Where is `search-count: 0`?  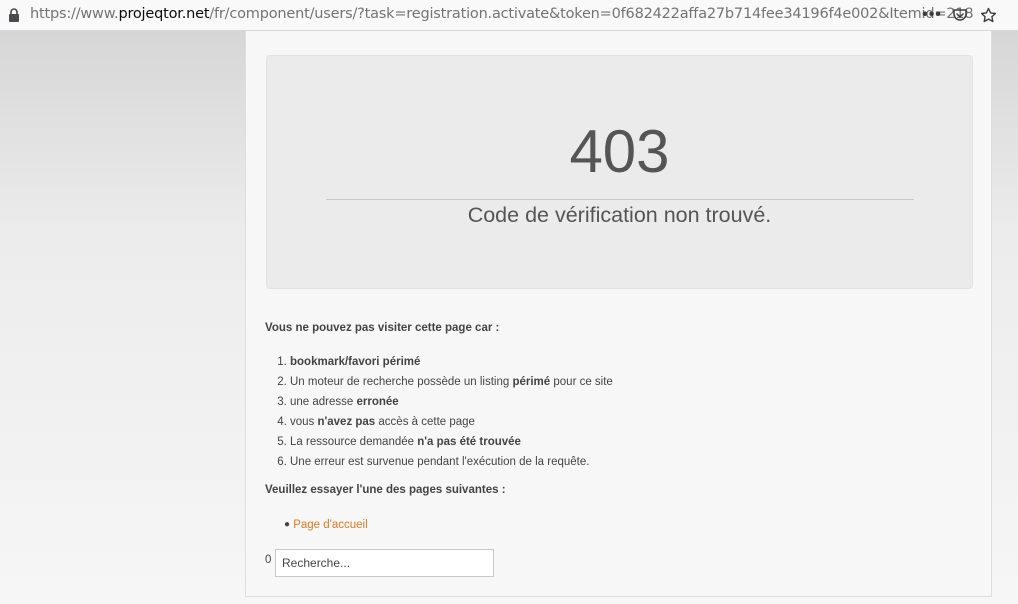
search-count: 0 is located at coordinates (268, 560).